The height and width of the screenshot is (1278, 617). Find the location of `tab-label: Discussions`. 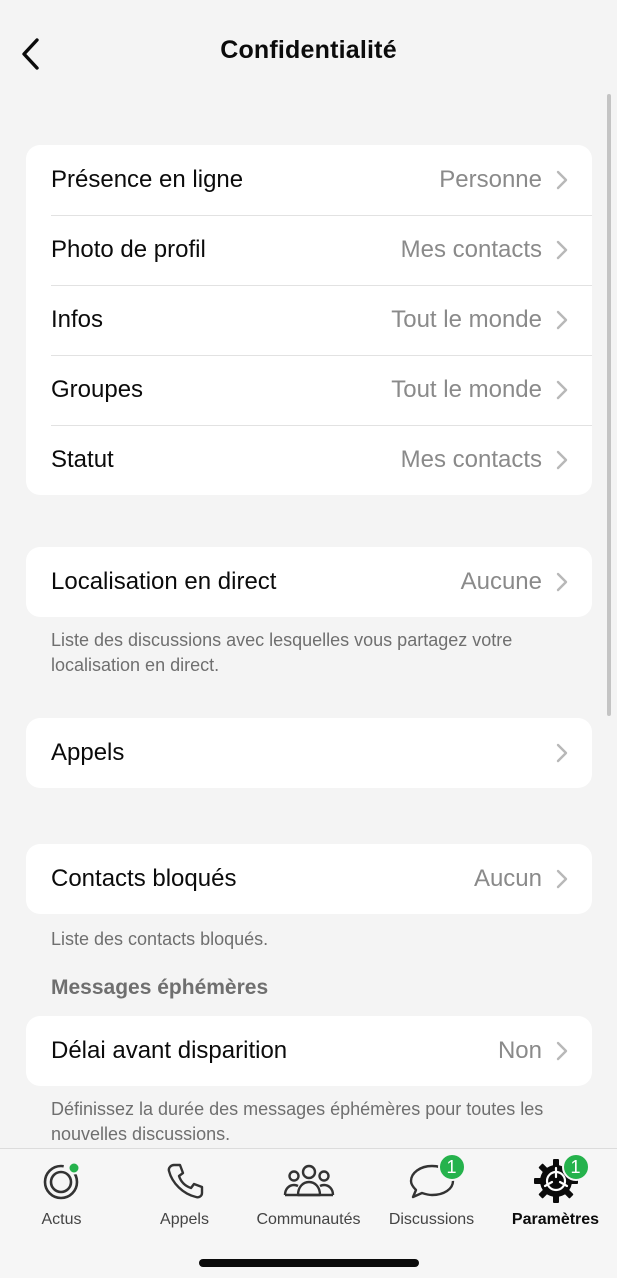

tab-label: Discussions is located at coordinates (431, 1219).